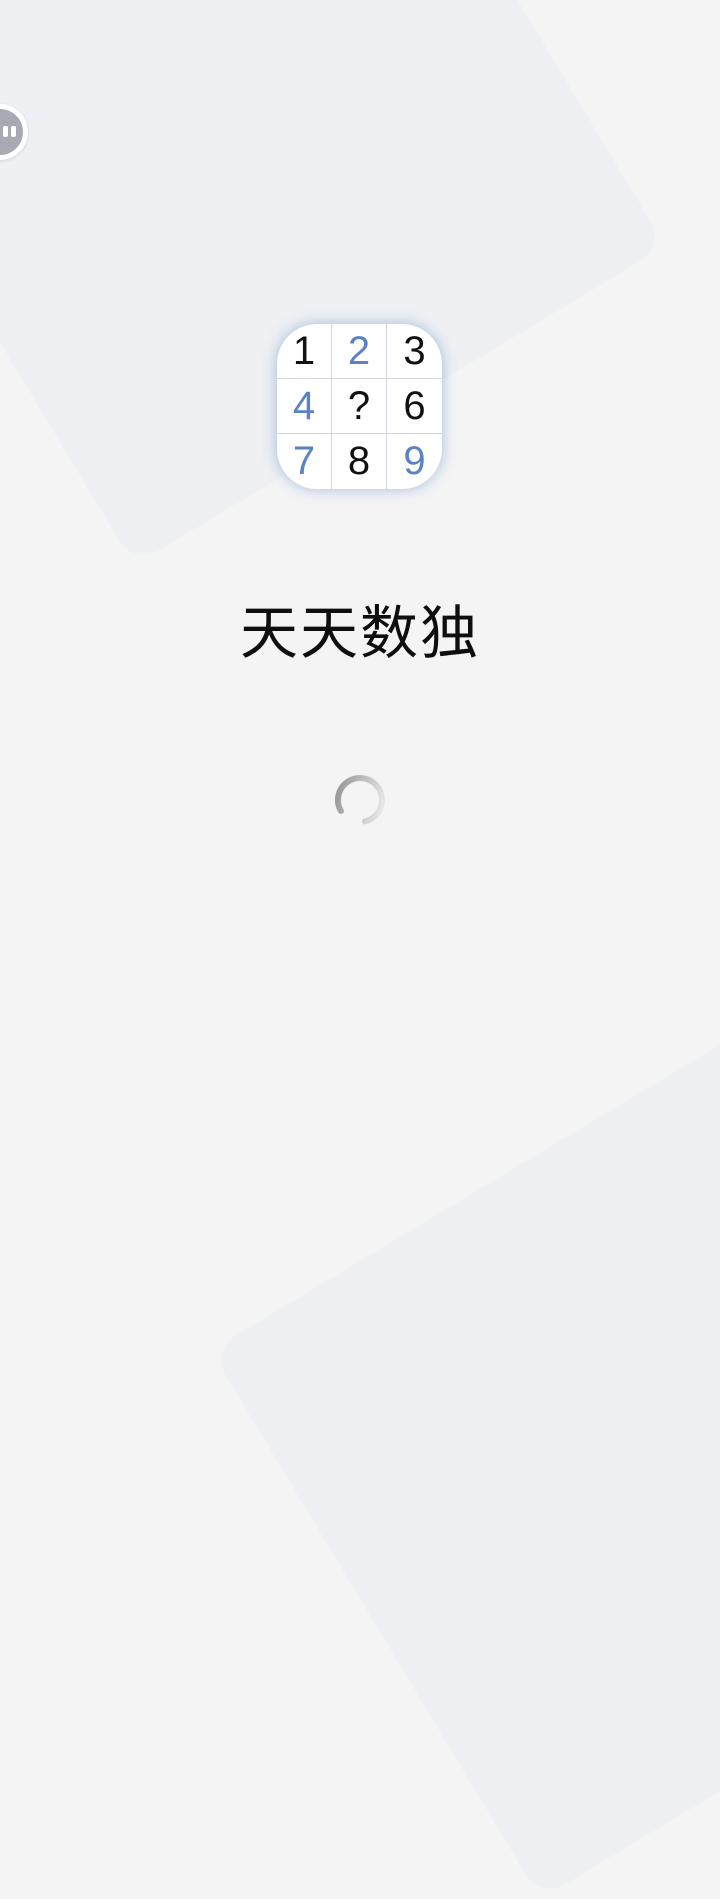 The image size is (720, 1899). What do you see at coordinates (360, 800) in the screenshot?
I see `loading-spinner-icon` at bounding box center [360, 800].